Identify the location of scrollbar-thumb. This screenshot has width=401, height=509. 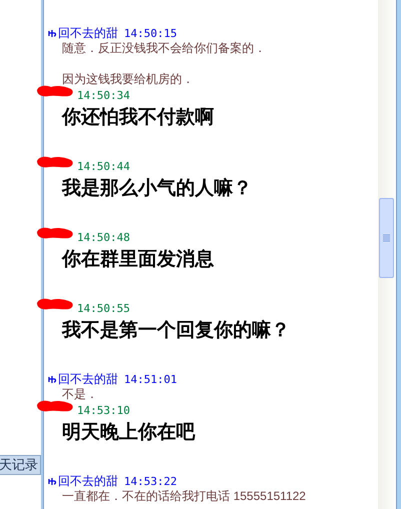
(386, 238).